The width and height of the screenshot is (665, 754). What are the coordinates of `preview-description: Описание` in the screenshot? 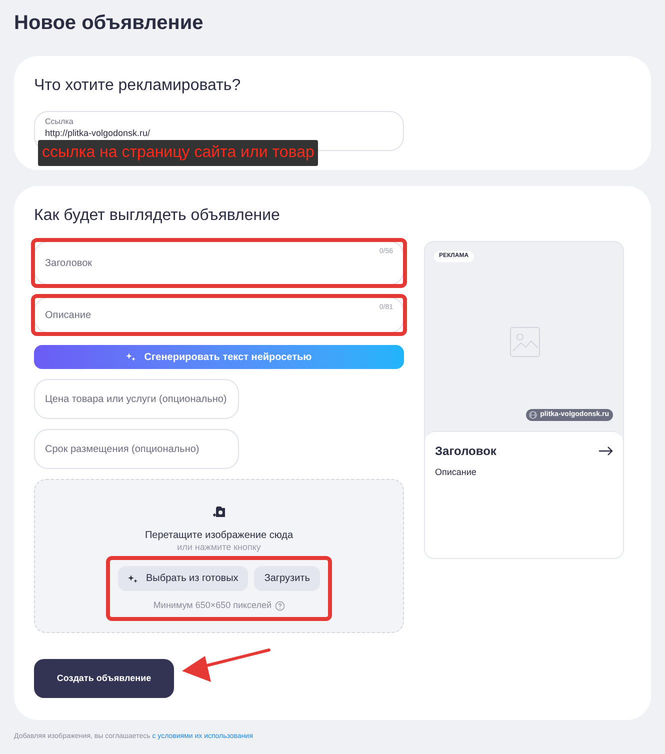 It's located at (456, 472).